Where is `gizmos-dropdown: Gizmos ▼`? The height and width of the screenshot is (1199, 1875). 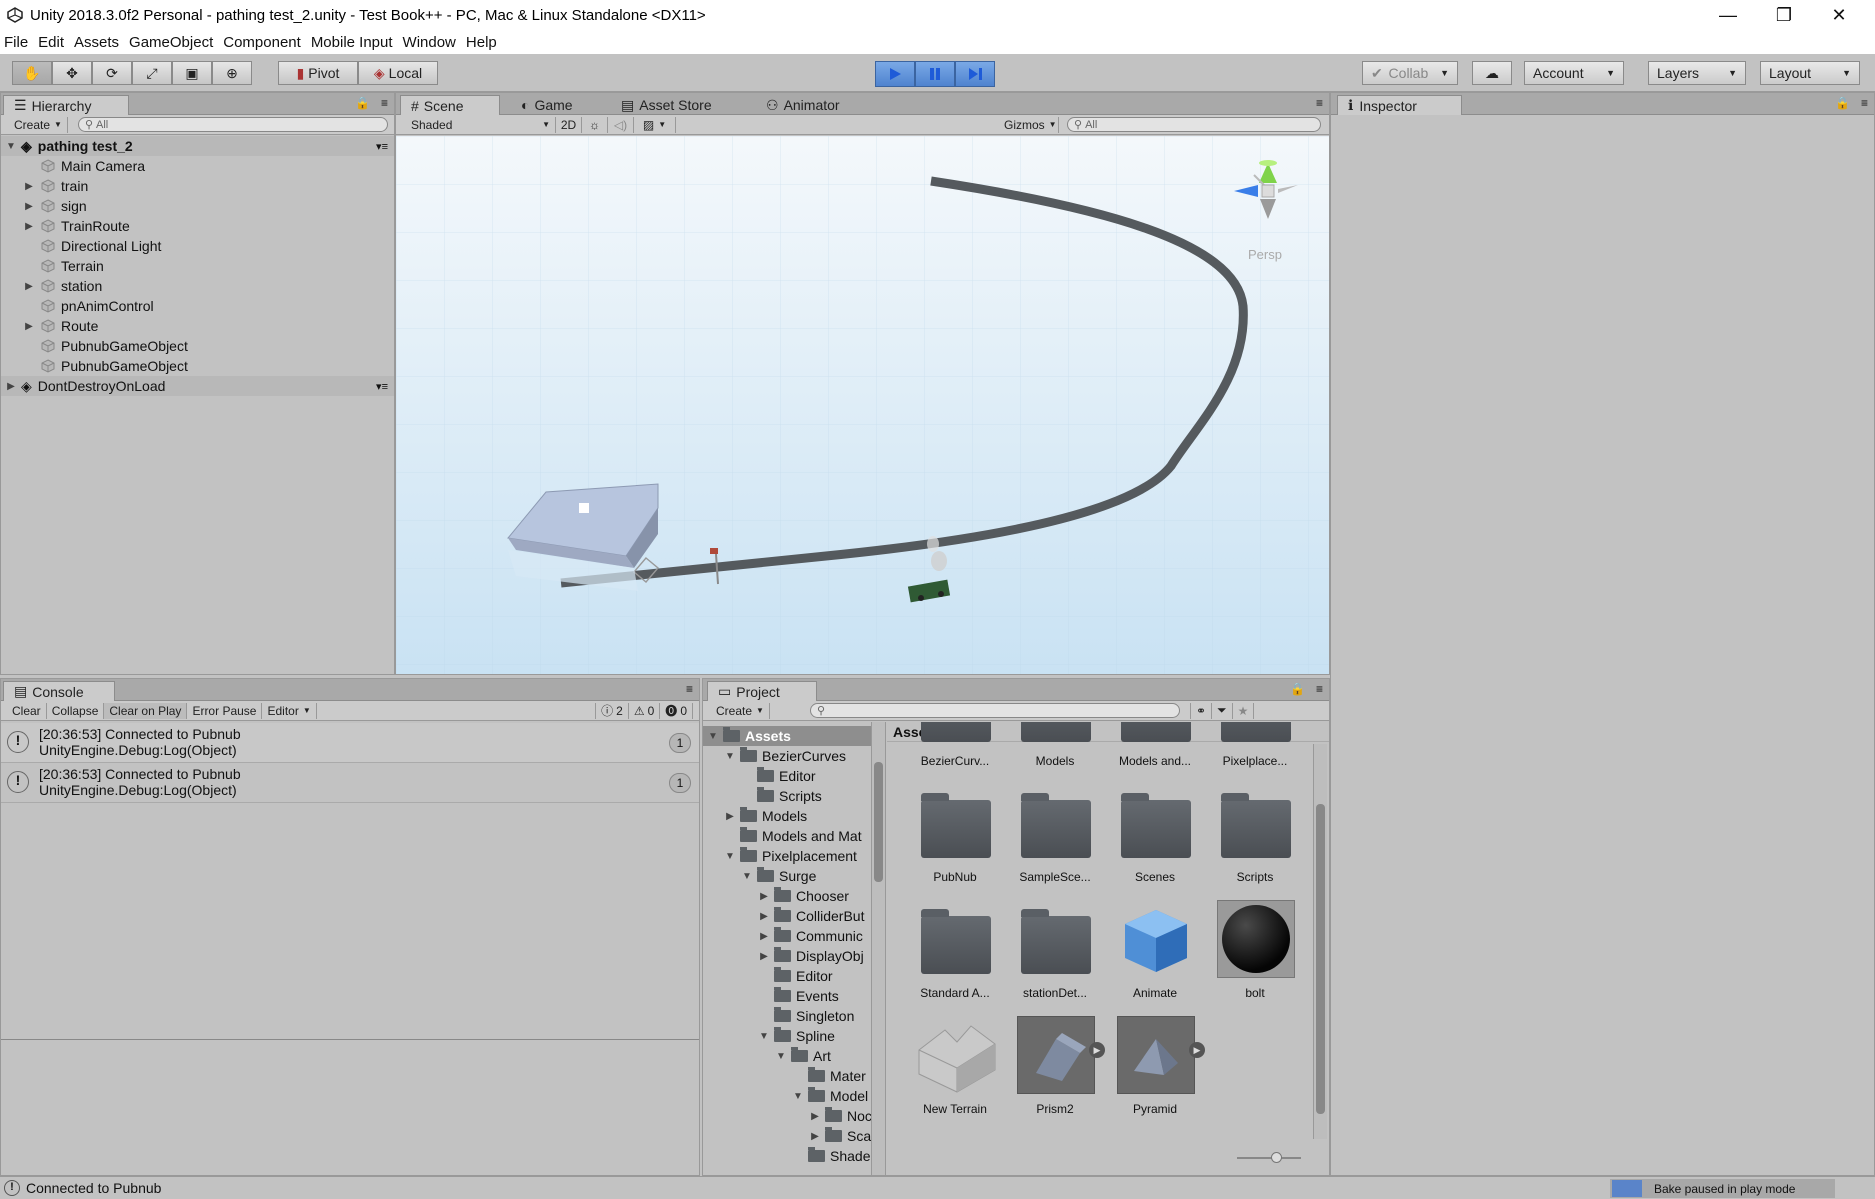
gizmos-dropdown: Gizmos ▼ is located at coordinates (1029, 124).